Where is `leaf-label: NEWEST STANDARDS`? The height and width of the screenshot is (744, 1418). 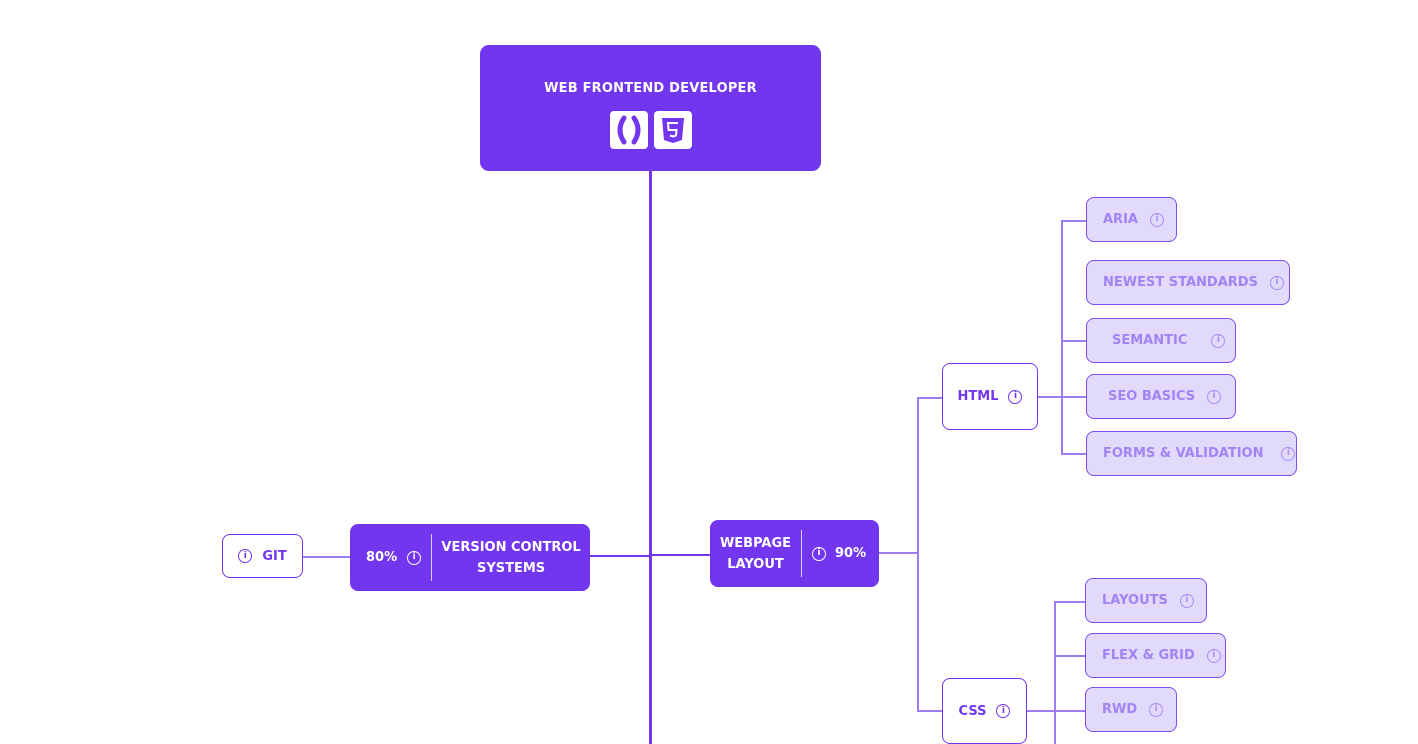 leaf-label: NEWEST STANDARDS is located at coordinates (1180, 282).